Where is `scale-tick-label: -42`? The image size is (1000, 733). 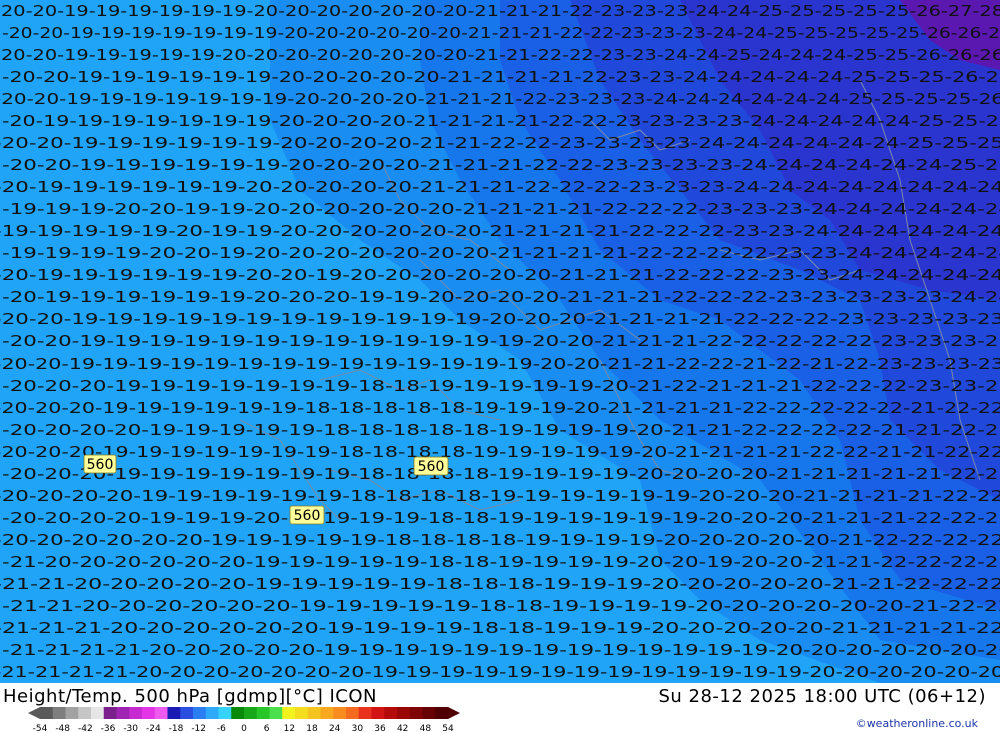
scale-tick-label: -42 is located at coordinates (85, 728).